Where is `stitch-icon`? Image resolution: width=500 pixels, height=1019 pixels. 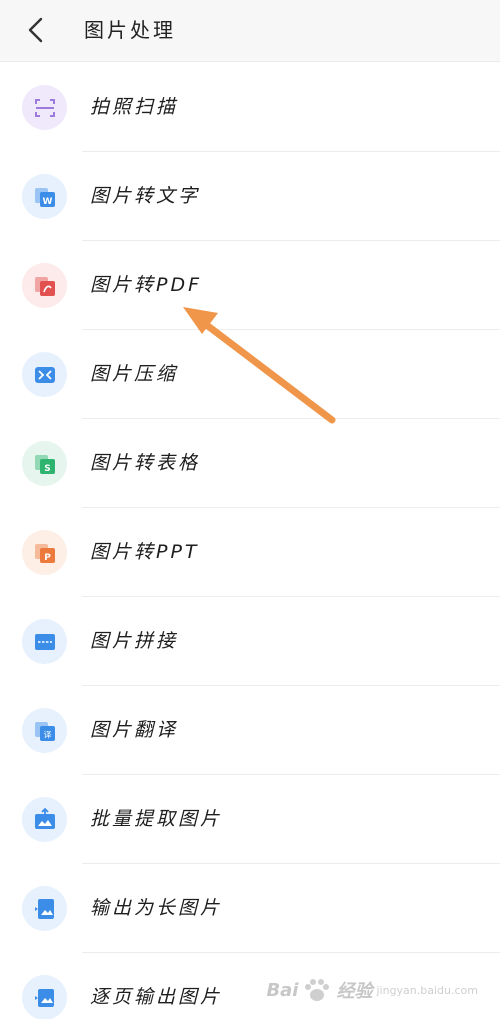
stitch-icon is located at coordinates (44, 641).